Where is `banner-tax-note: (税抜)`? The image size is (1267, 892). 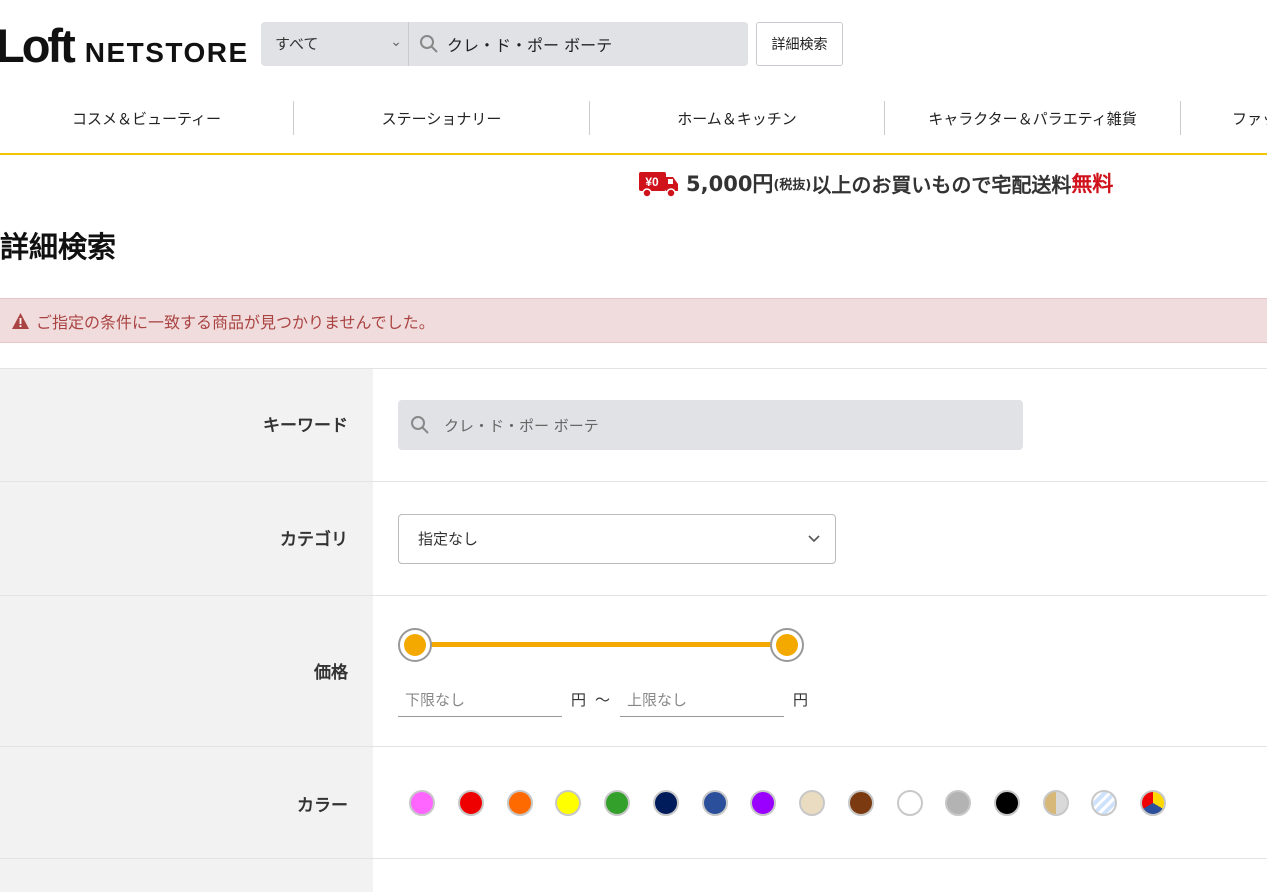
banner-tax-note: (税抜) is located at coordinates (792, 185).